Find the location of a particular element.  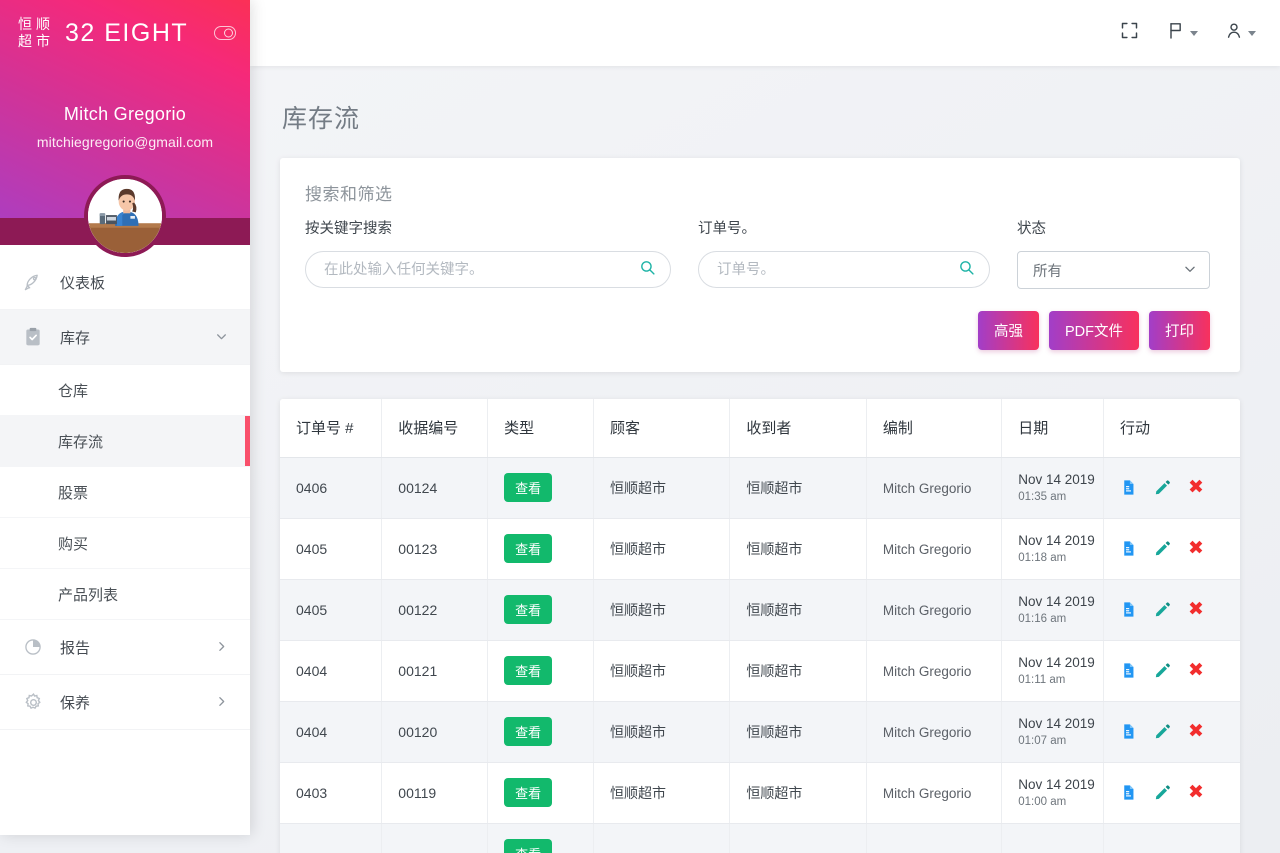

pdf-button: PDF文件 is located at coordinates (1094, 330).